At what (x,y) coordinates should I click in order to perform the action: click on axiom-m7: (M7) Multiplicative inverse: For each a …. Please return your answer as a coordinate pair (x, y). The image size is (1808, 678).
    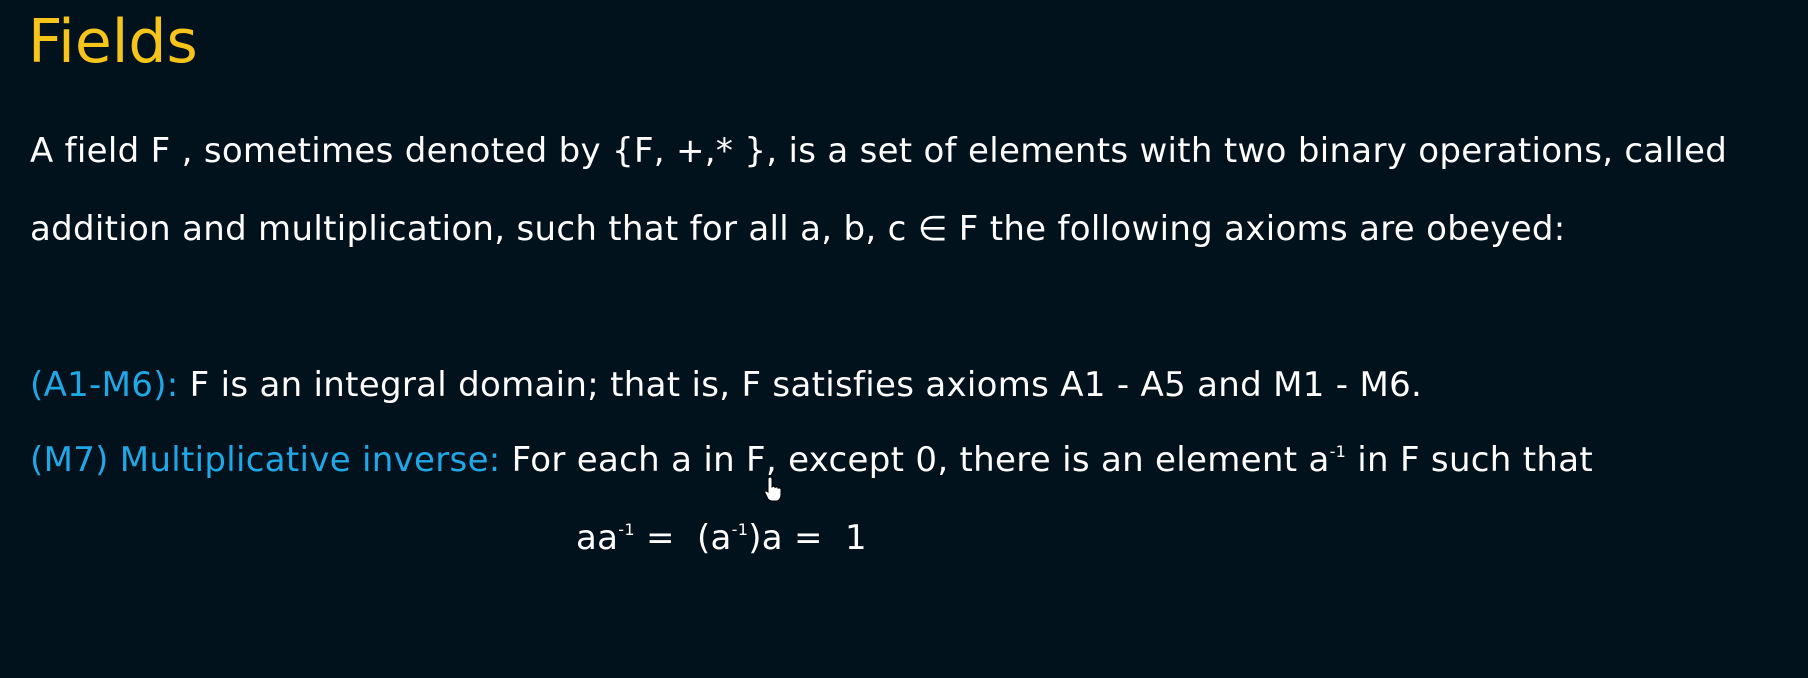
    Looking at the image, I should click on (811, 460).